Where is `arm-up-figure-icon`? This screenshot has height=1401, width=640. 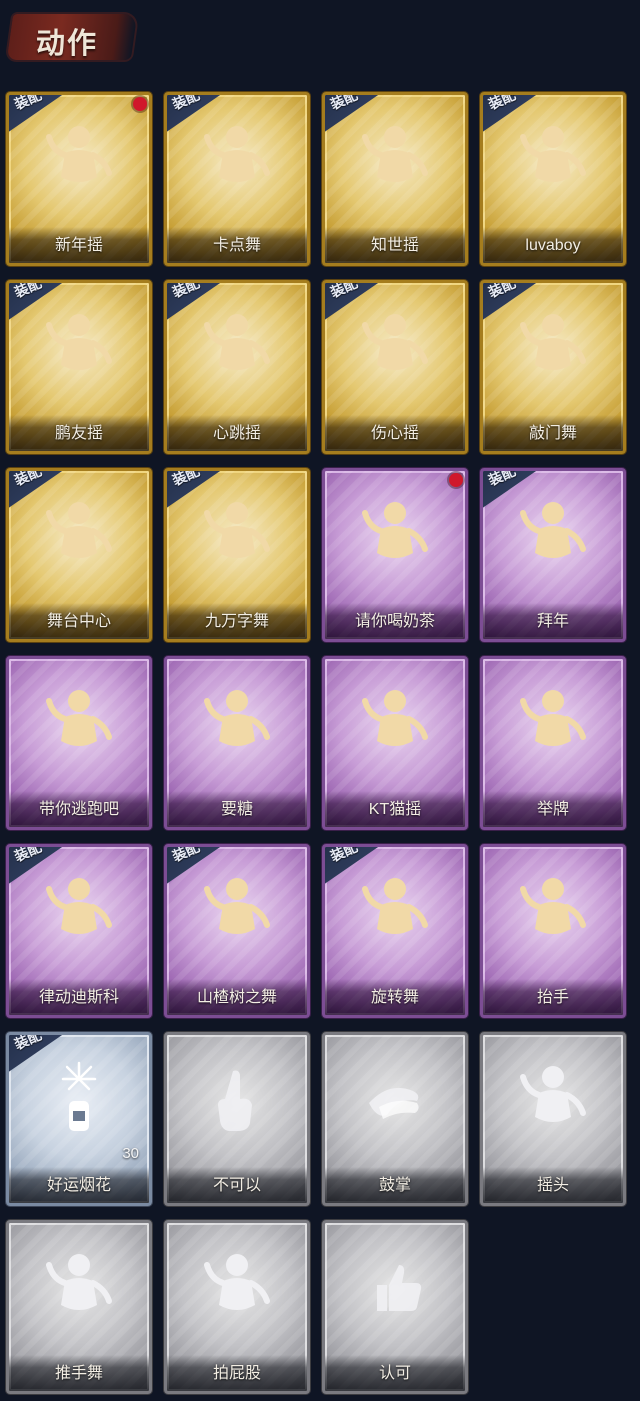 arm-up-figure-icon is located at coordinates (237, 909).